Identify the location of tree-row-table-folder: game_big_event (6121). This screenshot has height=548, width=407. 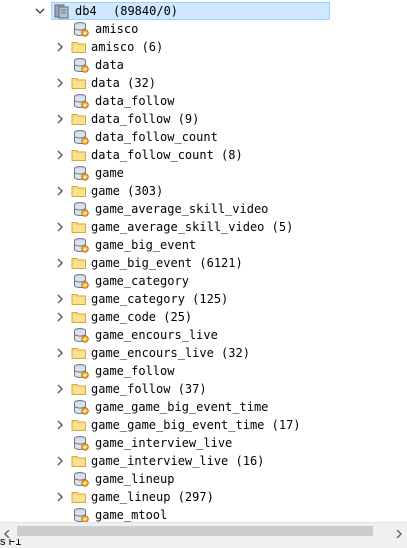
(203, 263).